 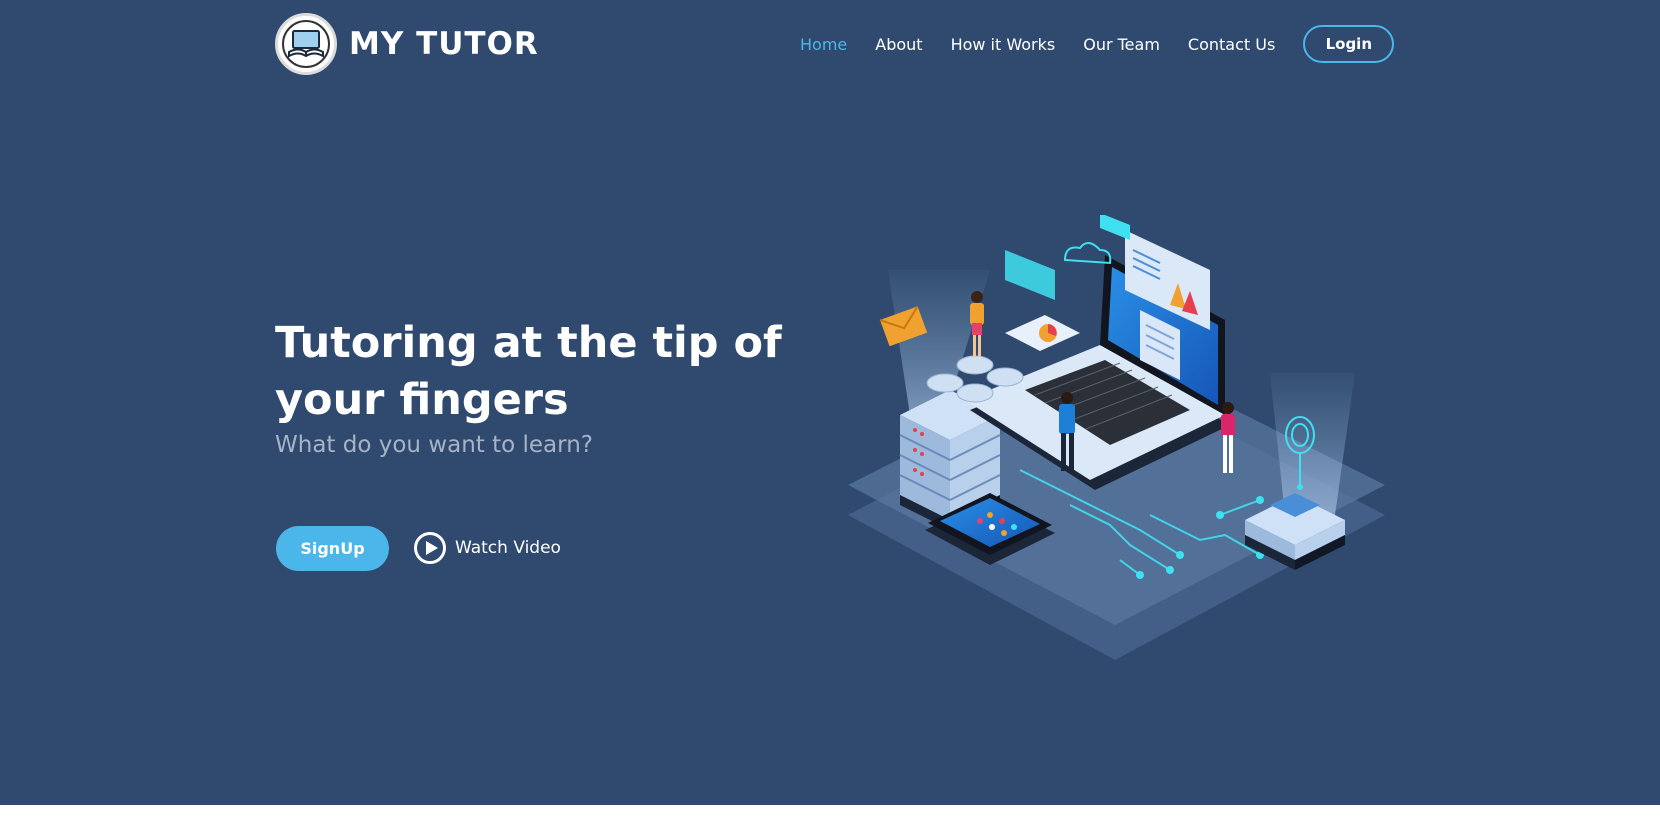 I want to click on nav-item-home: Home, so click(x=823, y=44).